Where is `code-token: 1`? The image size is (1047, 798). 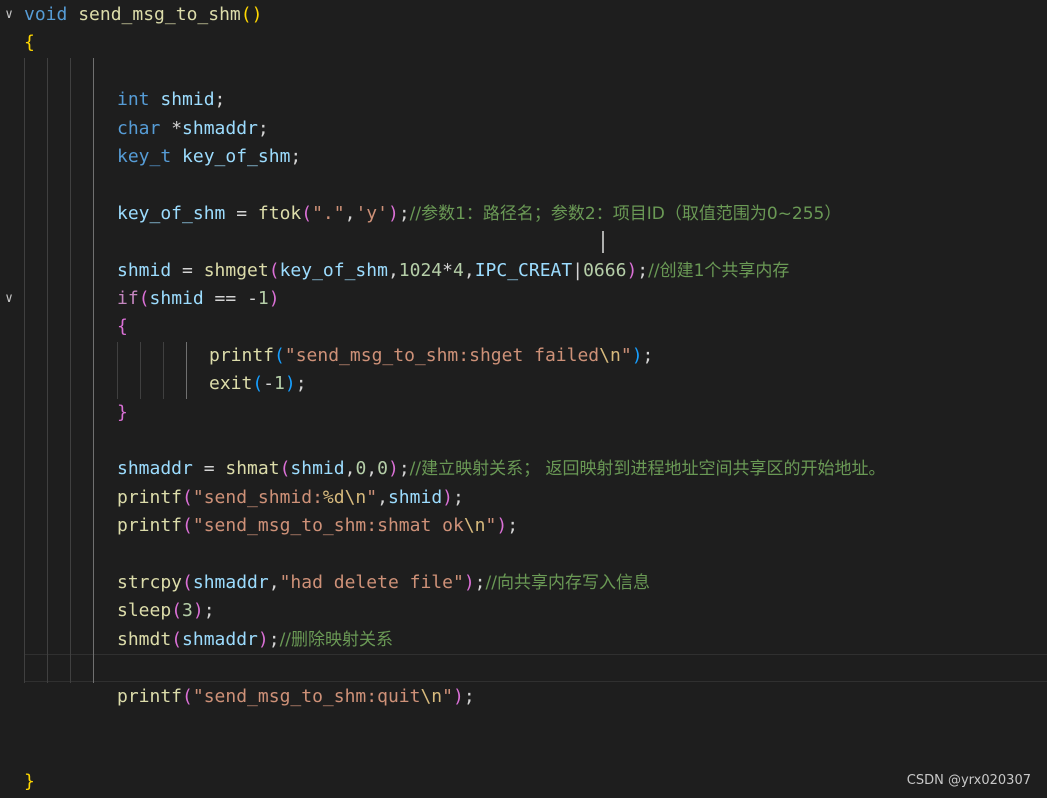 code-token: 1 is located at coordinates (279, 384).